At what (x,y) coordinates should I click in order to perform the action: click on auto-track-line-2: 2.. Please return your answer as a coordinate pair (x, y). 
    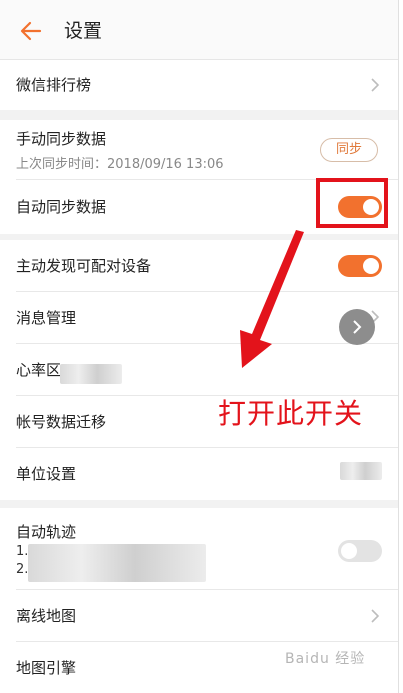
    Looking at the image, I should click on (22, 569).